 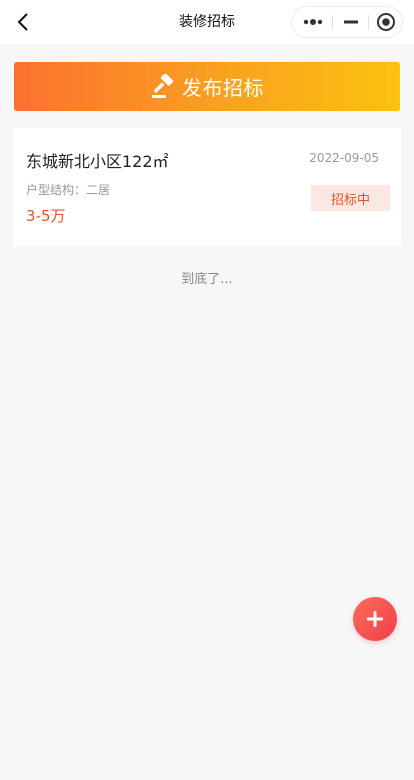 I want to click on minimize-icon, so click(x=350, y=22).